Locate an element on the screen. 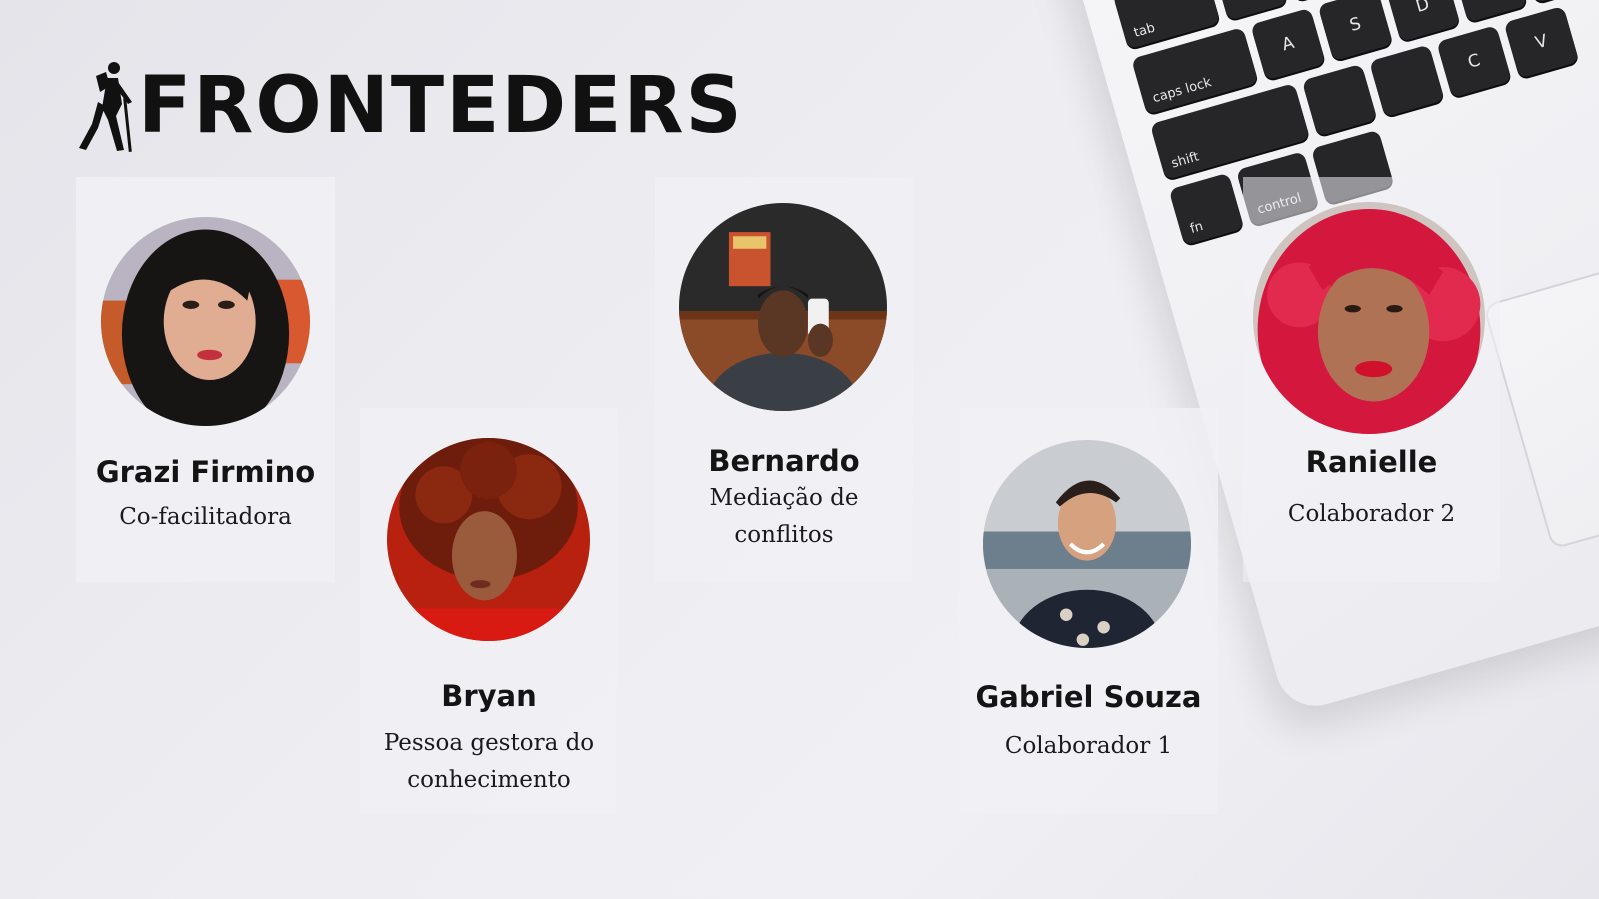 This screenshot has width=1599, height=899. key-s: S is located at coordinates (1355, 31).